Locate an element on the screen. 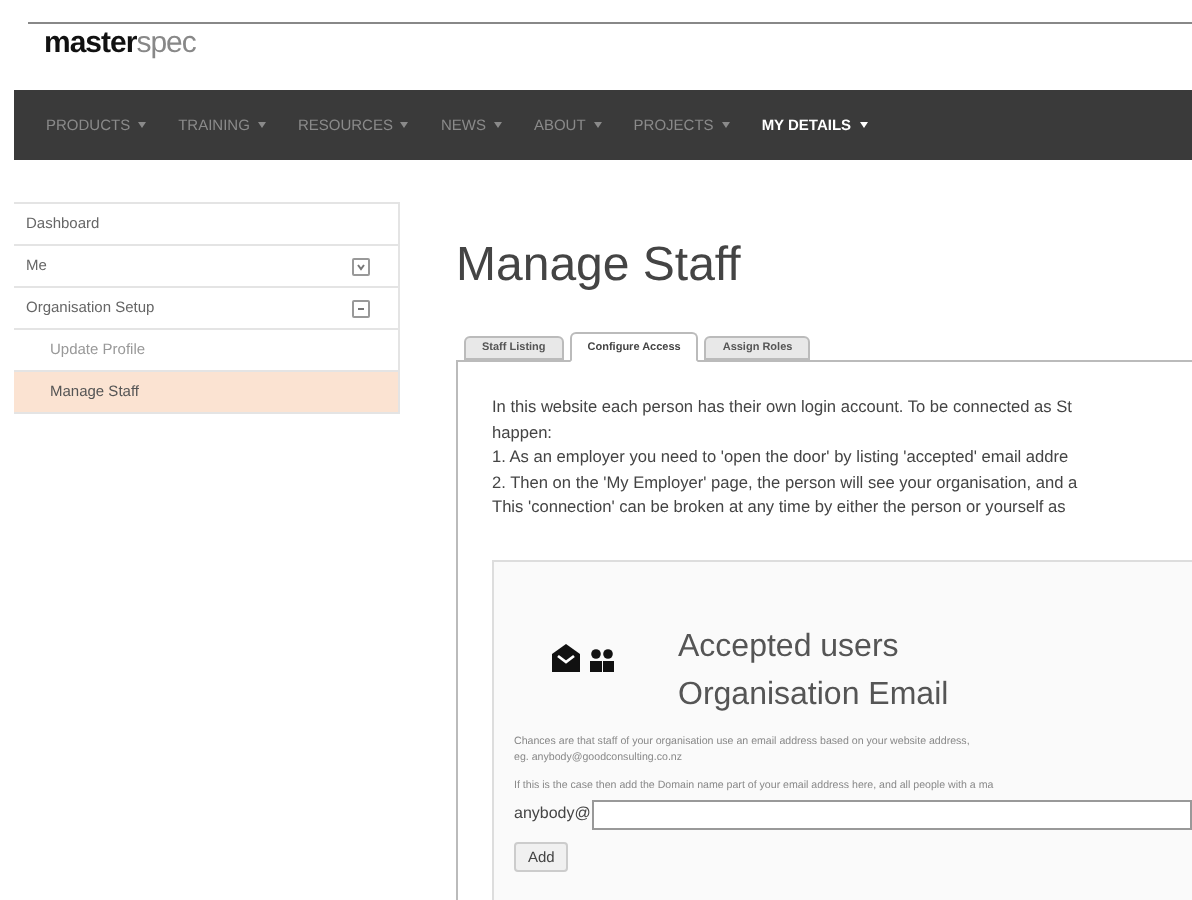 This screenshot has height=900, width=1192. intro-text: happen: is located at coordinates (522, 431).